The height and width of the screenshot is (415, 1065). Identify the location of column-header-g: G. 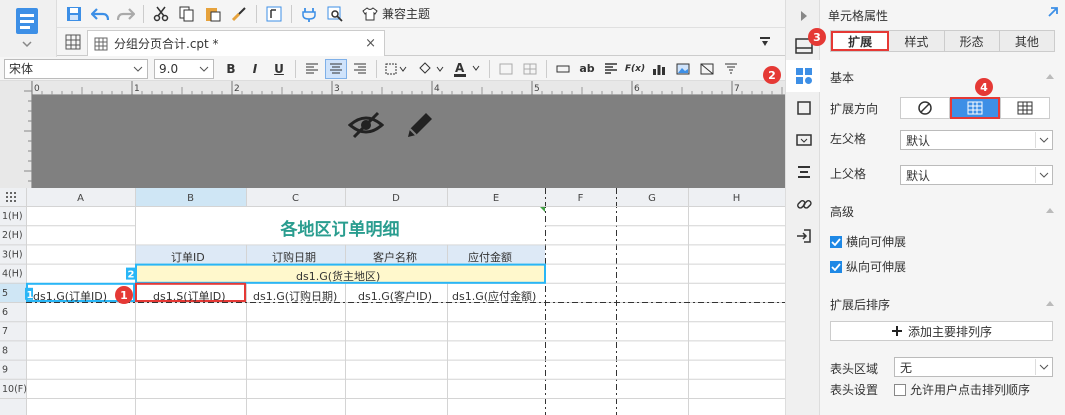
(652, 198).